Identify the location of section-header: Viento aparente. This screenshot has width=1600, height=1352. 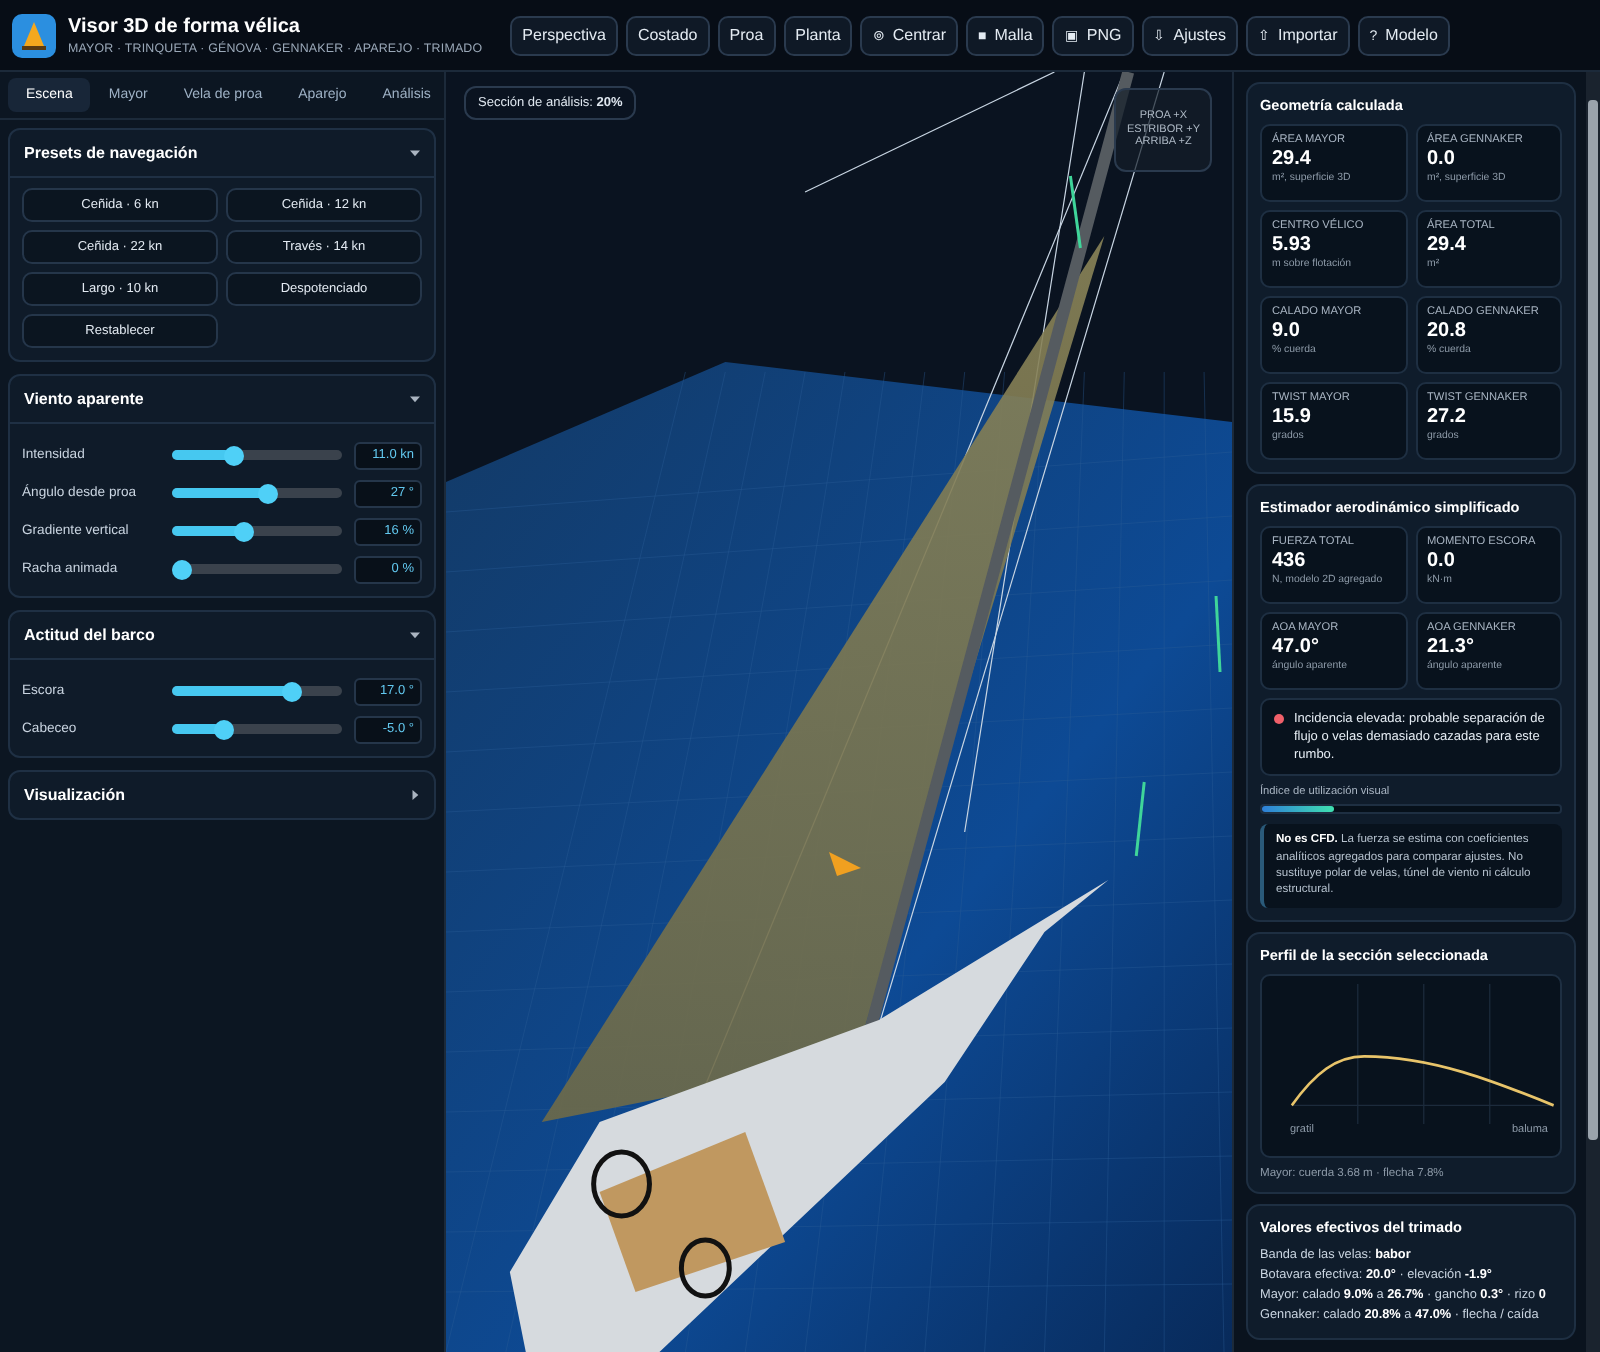
(222, 400).